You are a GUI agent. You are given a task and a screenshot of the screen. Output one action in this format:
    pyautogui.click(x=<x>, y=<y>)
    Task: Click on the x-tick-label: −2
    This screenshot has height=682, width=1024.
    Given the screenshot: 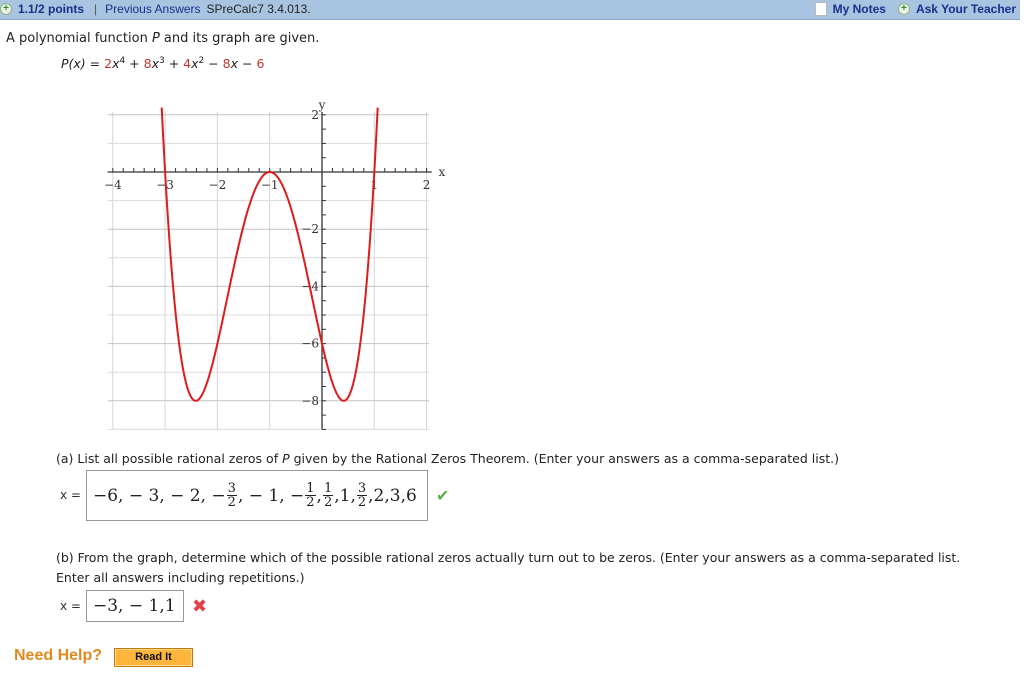 What is the action you would take?
    pyautogui.click(x=218, y=185)
    